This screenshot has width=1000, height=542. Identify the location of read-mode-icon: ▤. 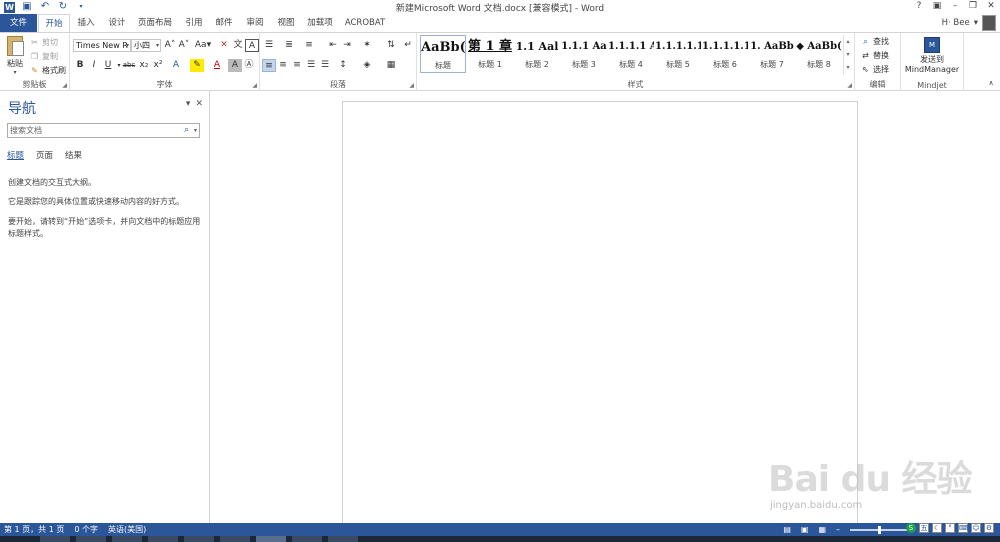
(787, 529).